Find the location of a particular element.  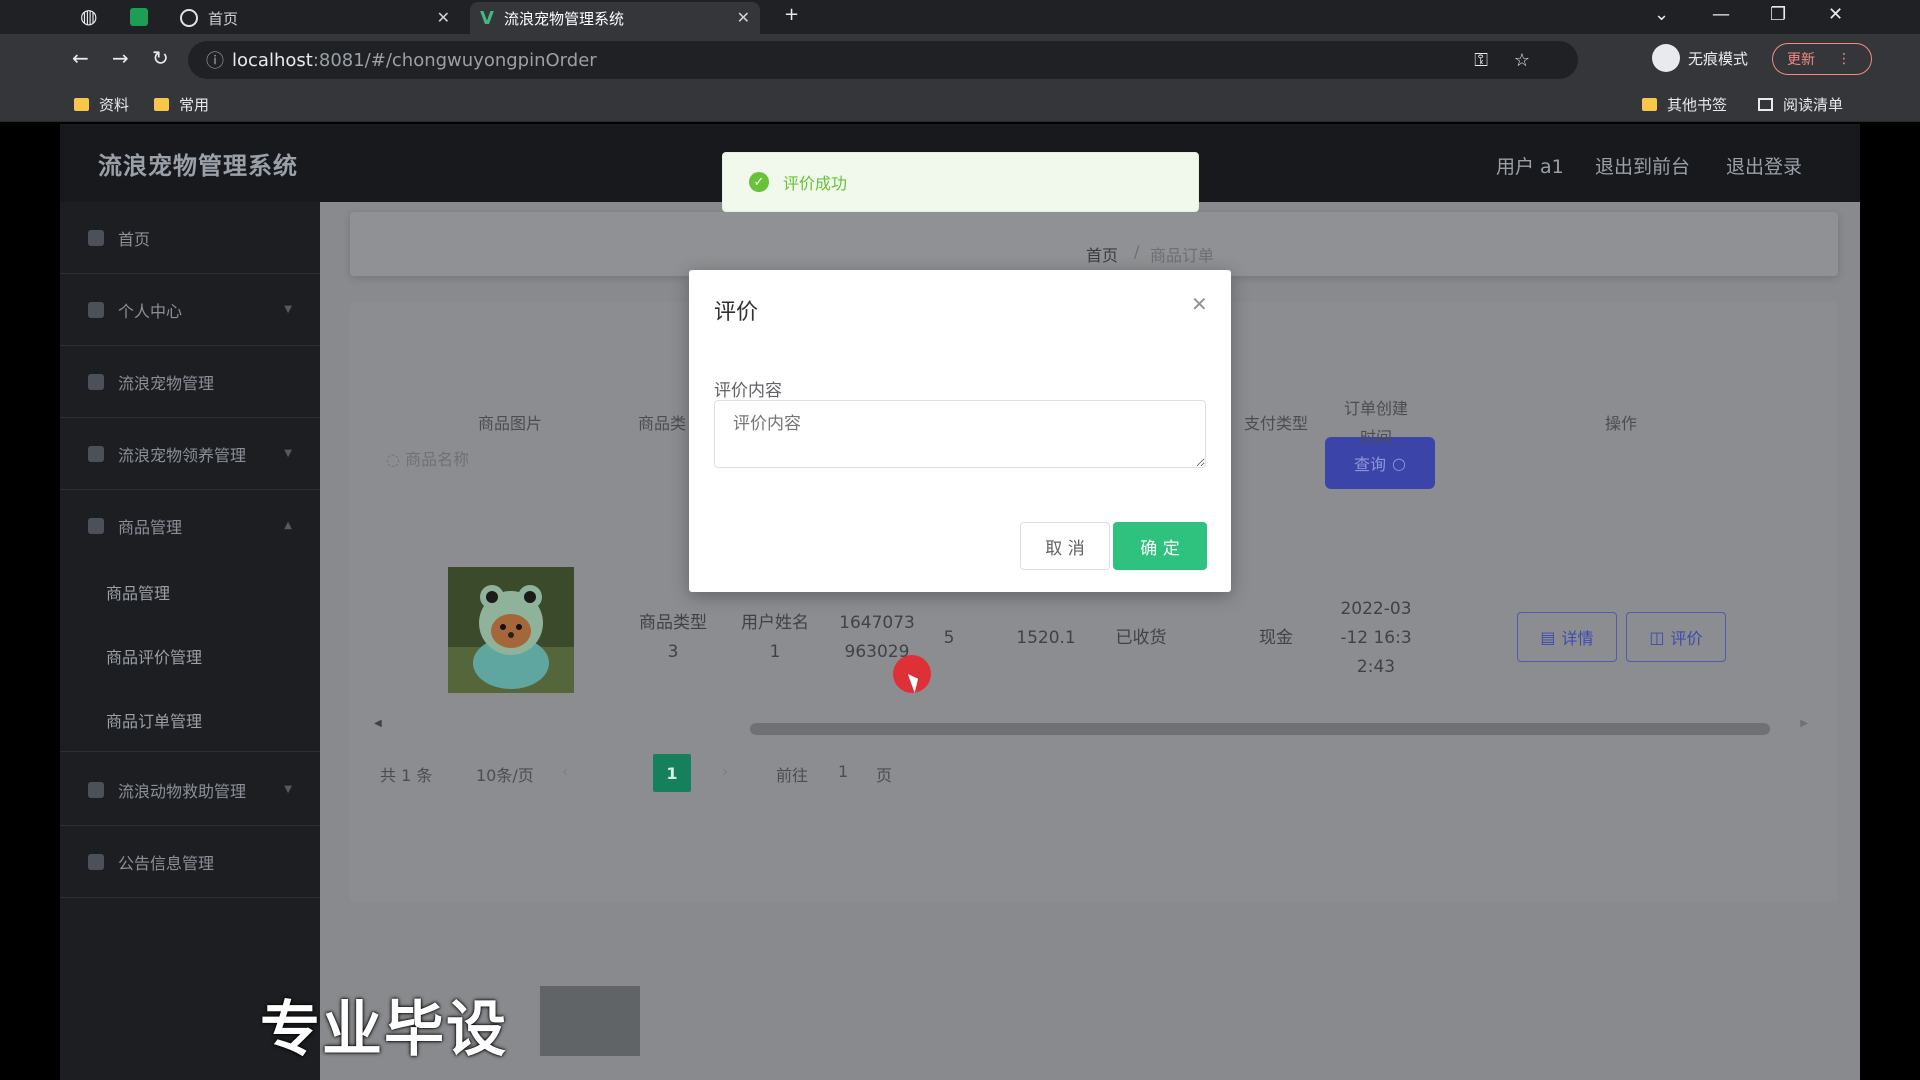

next-page-icon: › is located at coordinates (725, 771).